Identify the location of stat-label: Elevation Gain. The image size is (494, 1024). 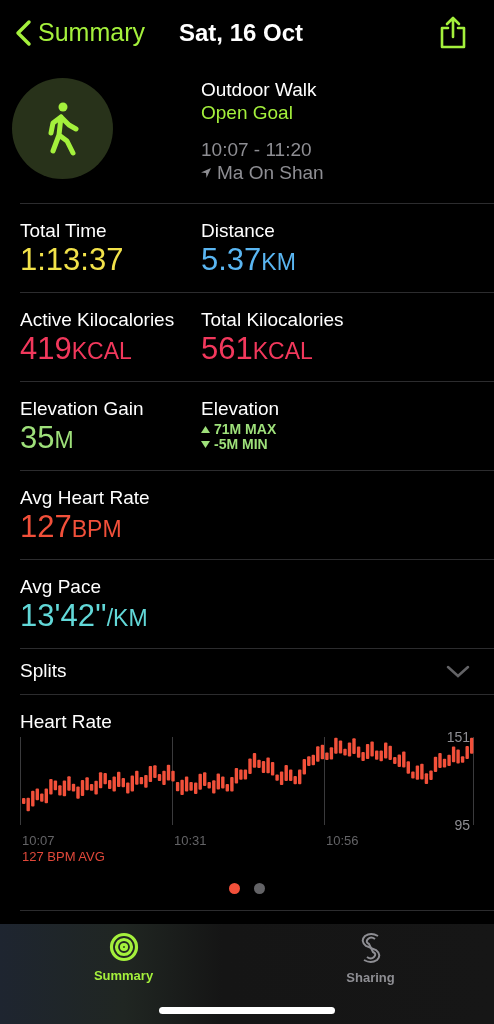
(82, 408).